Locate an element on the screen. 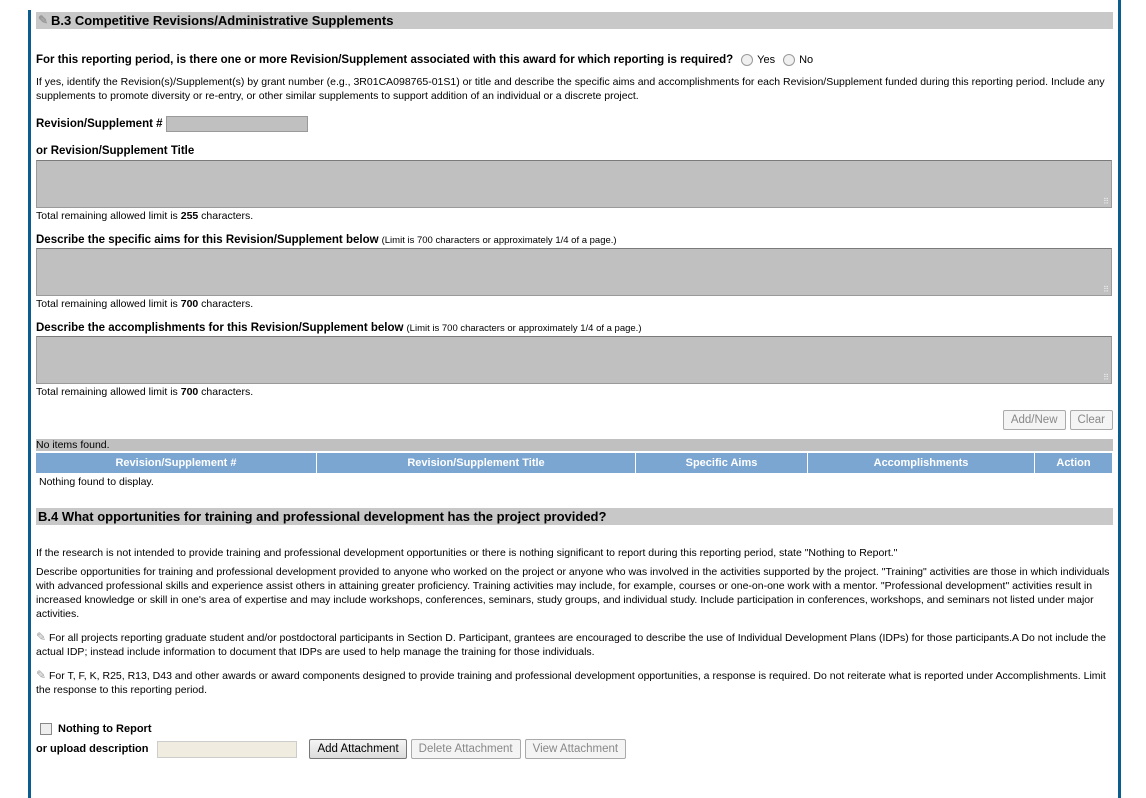  remaining-count: 255 is located at coordinates (189, 216).